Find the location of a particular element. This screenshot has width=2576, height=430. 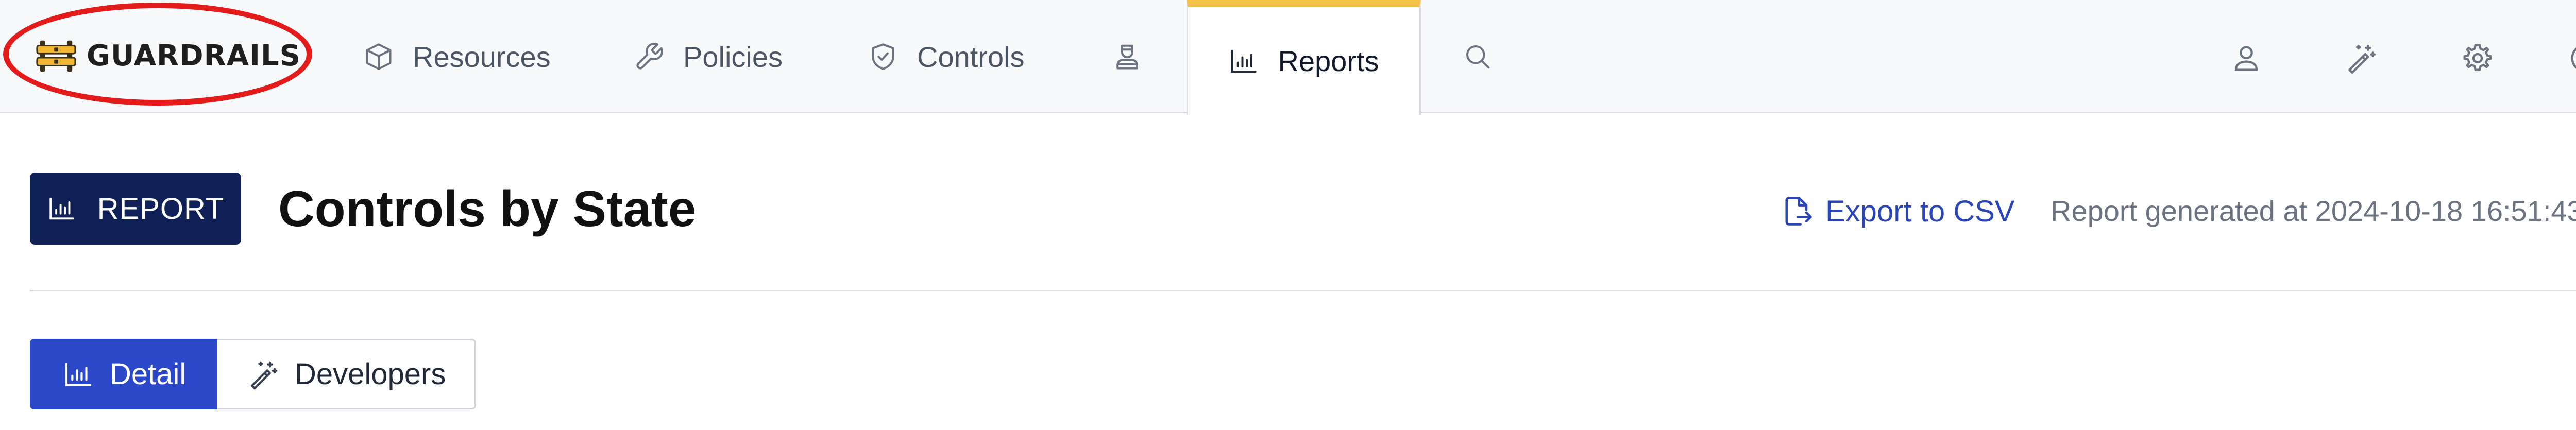

account-menu-button is located at coordinates (2572, 58).